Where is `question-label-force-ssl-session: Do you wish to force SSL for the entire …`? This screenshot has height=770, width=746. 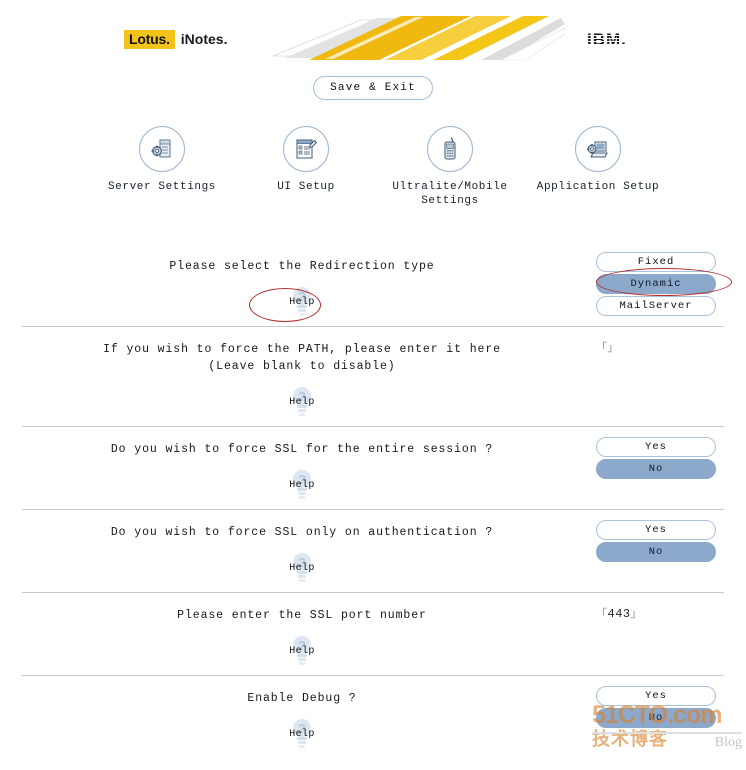
question-label-force-ssl-session: Do you wish to force SSL for the entire … is located at coordinates (302, 449).